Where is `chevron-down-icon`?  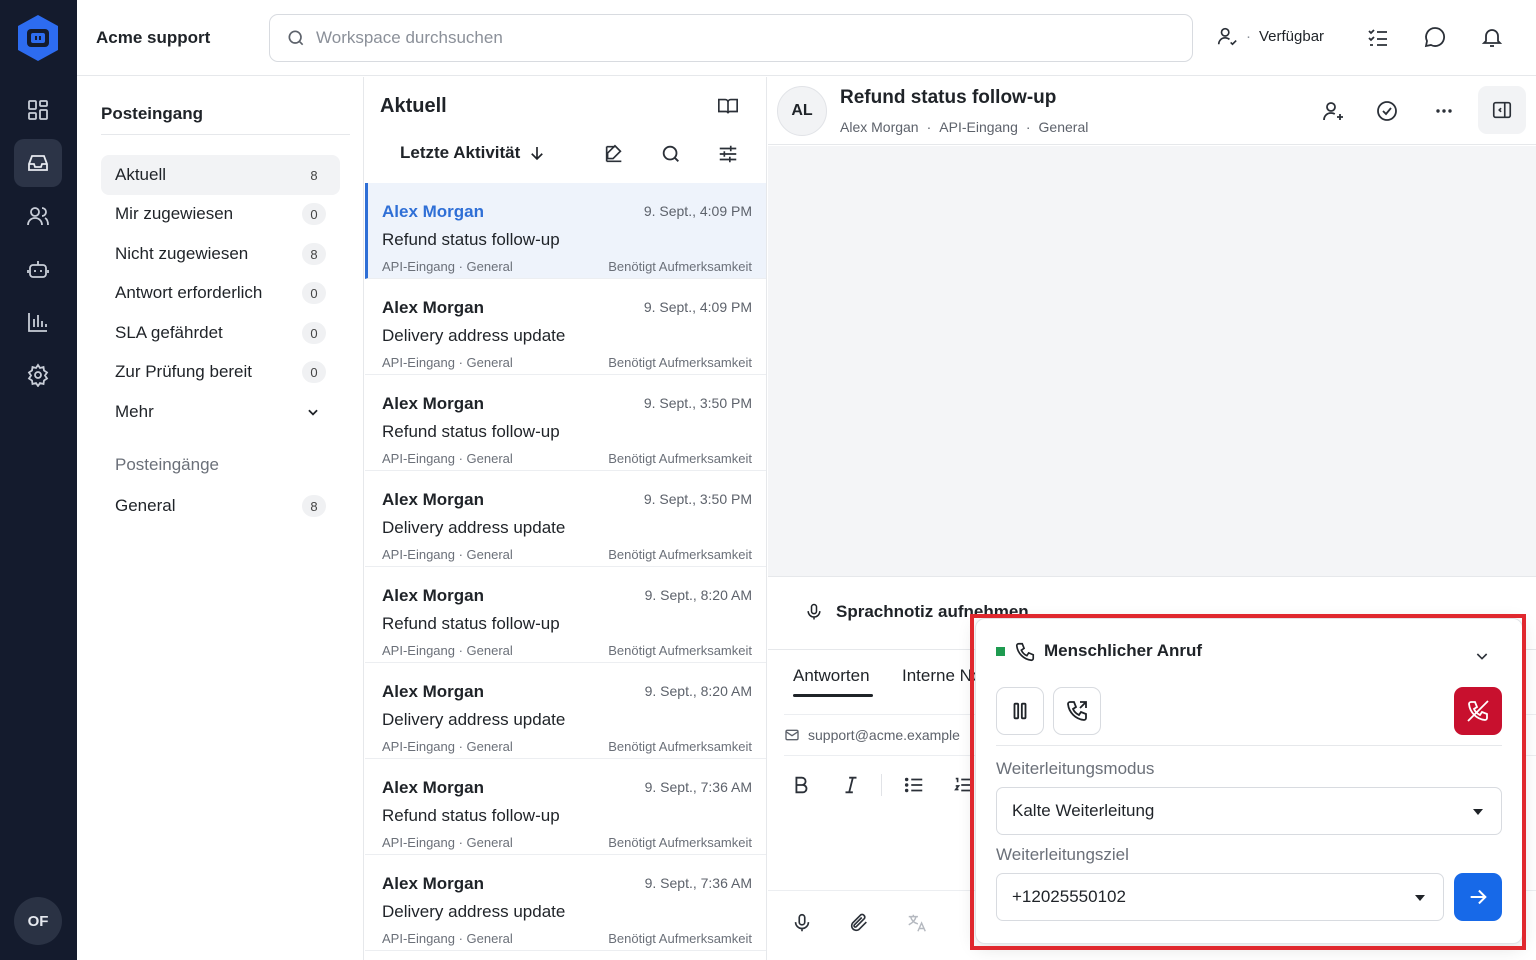
chevron-down-icon is located at coordinates (1482, 656).